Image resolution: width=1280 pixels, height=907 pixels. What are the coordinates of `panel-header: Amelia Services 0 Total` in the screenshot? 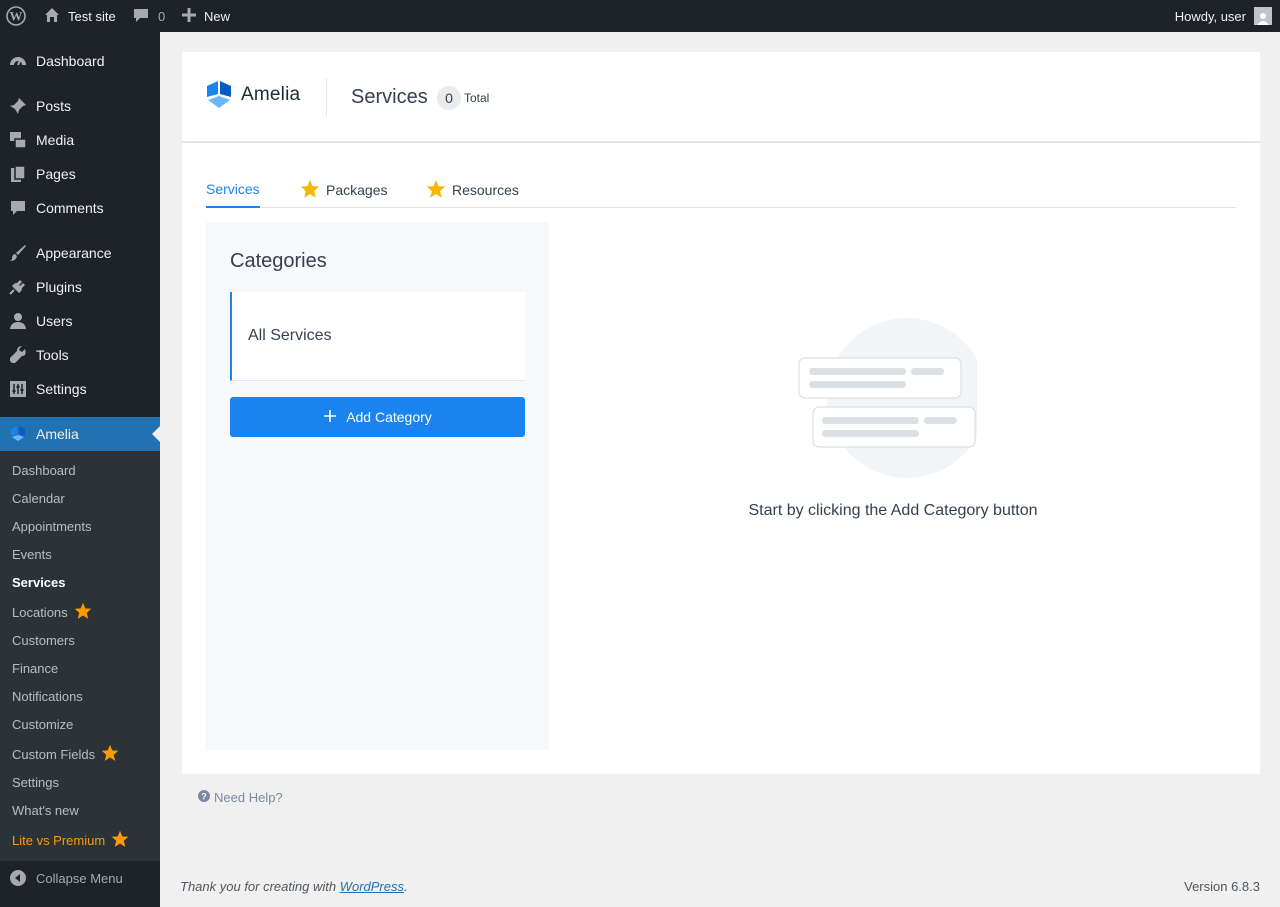 It's located at (721, 97).